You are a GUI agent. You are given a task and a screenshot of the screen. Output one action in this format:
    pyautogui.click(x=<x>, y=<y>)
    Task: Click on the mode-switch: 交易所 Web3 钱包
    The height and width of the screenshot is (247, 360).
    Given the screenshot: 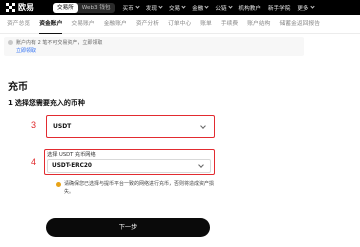 What is the action you would take?
    pyautogui.click(x=84, y=7)
    